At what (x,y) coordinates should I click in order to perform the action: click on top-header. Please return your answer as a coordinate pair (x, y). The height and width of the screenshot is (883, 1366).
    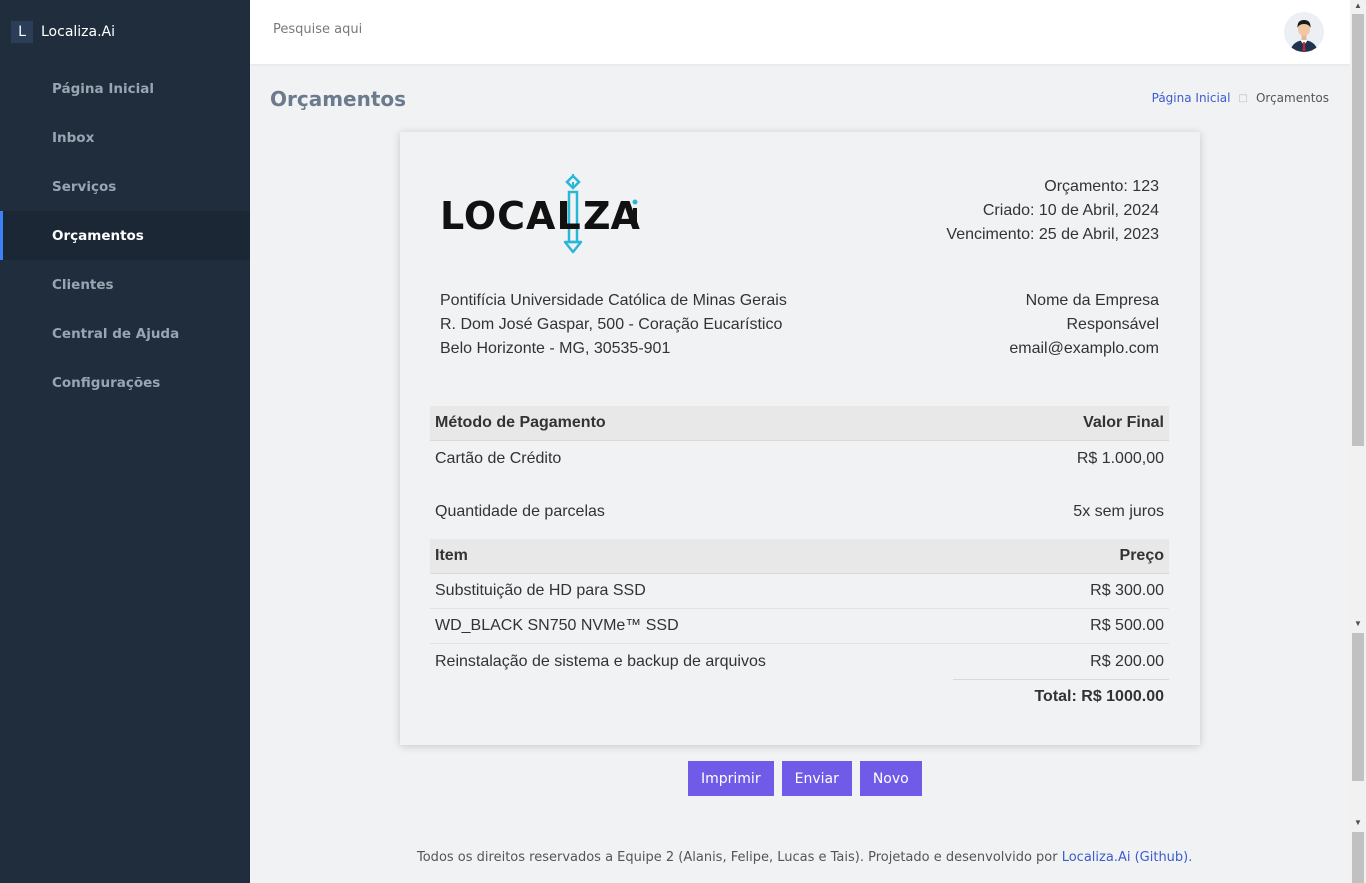
    Looking at the image, I should click on (800, 32).